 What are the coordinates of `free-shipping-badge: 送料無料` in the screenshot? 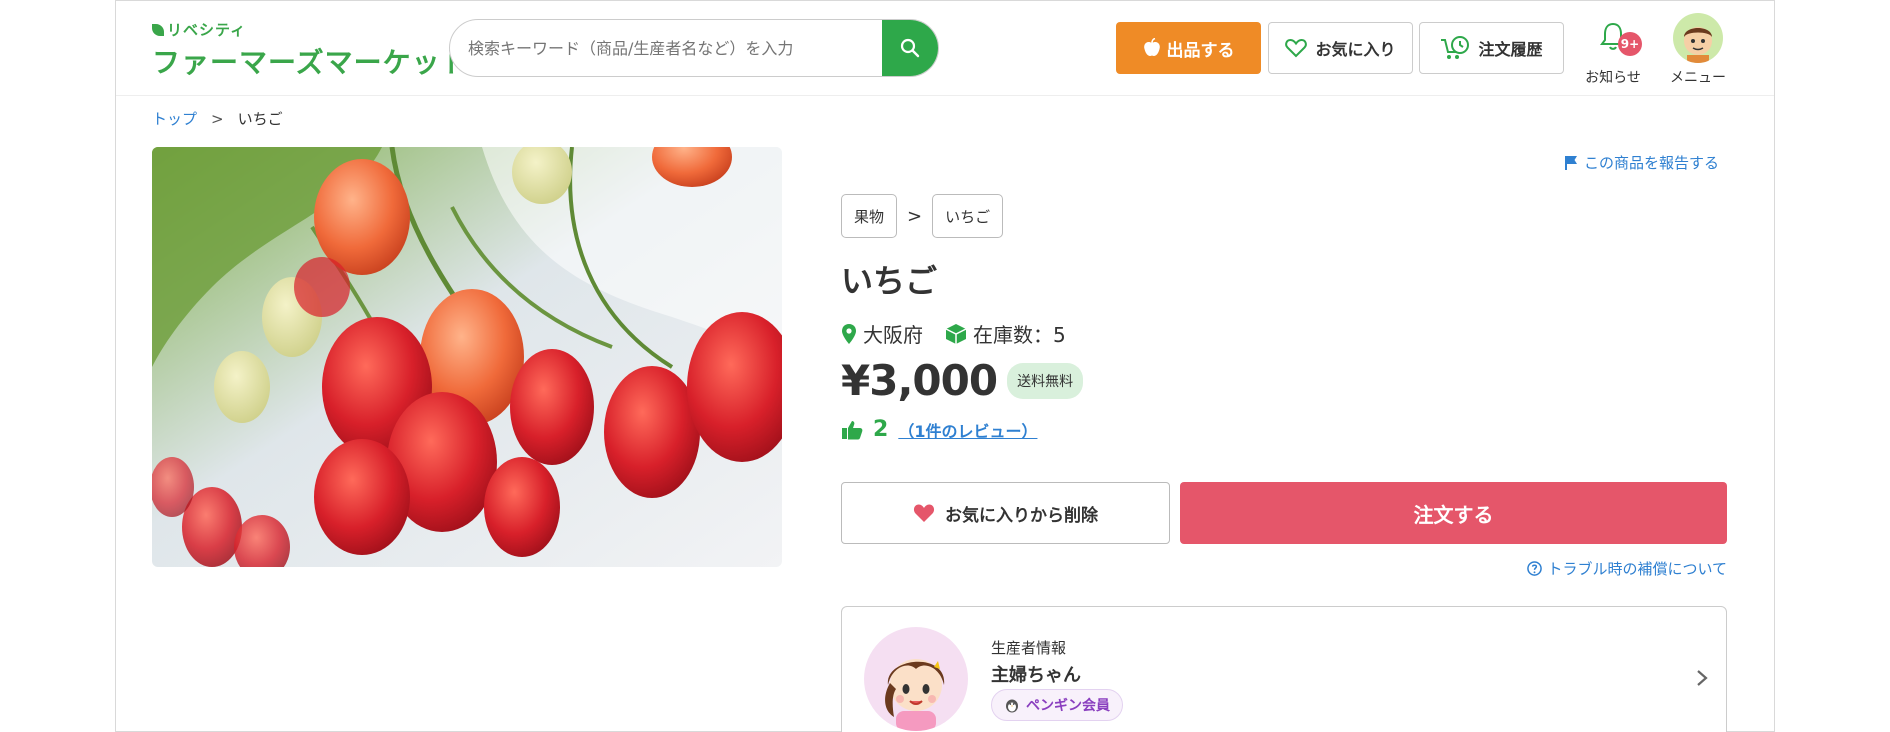 It's located at (1045, 380).